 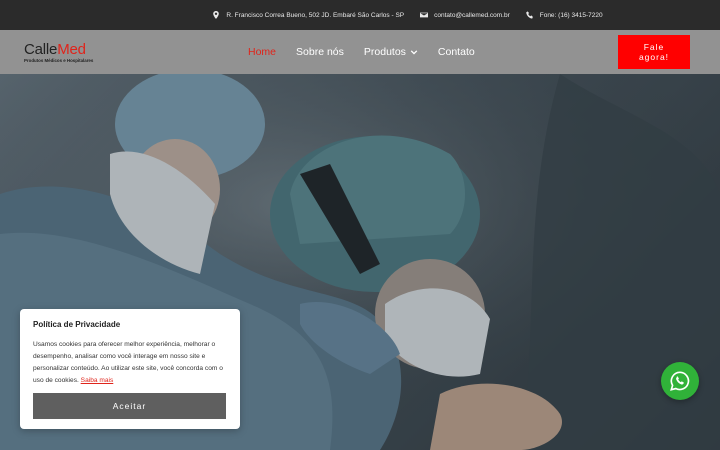 I want to click on logo-tagline: Produtos Médicos e Hospitalares, so click(x=59, y=60).